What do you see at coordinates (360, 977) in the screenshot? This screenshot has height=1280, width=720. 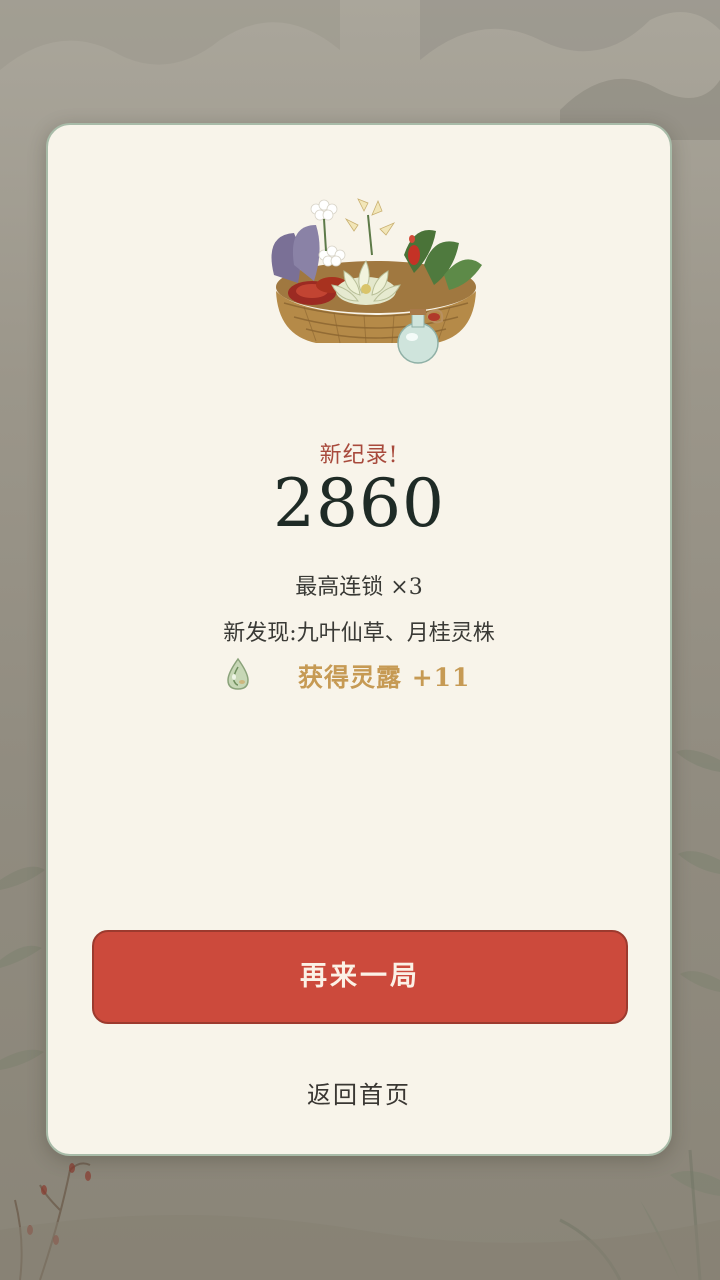 I see `play-again-button: 再来一局` at bounding box center [360, 977].